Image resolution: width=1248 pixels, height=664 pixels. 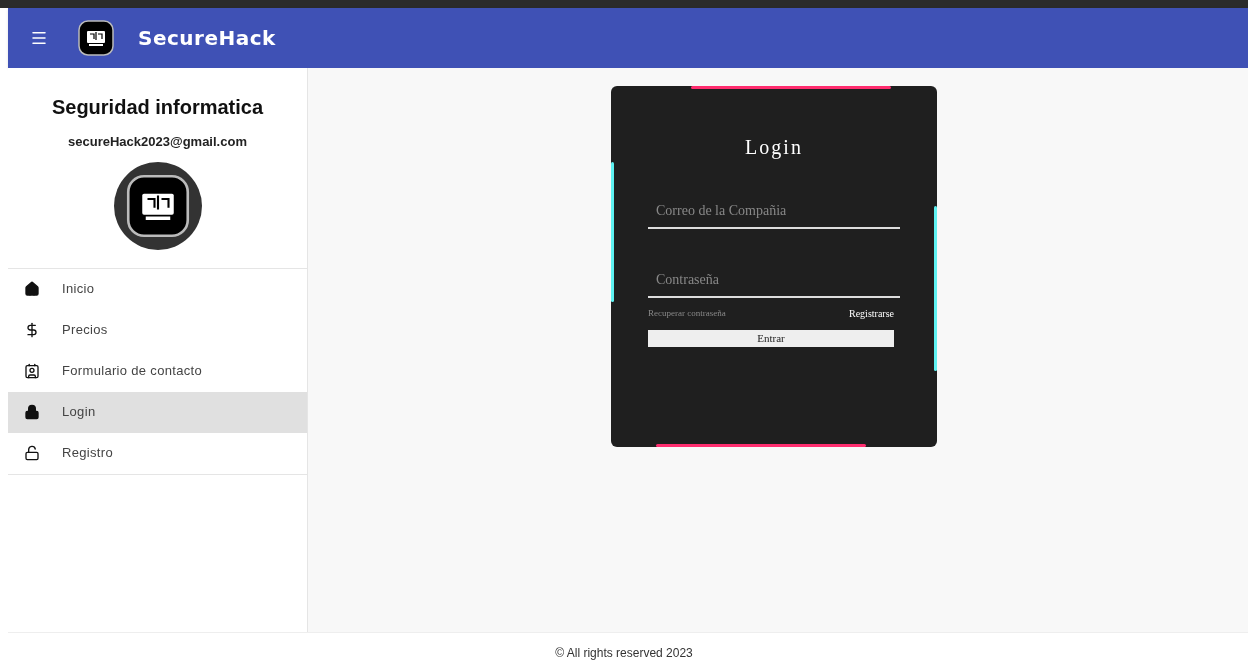 I want to click on lock-icon, so click(x=32, y=412).